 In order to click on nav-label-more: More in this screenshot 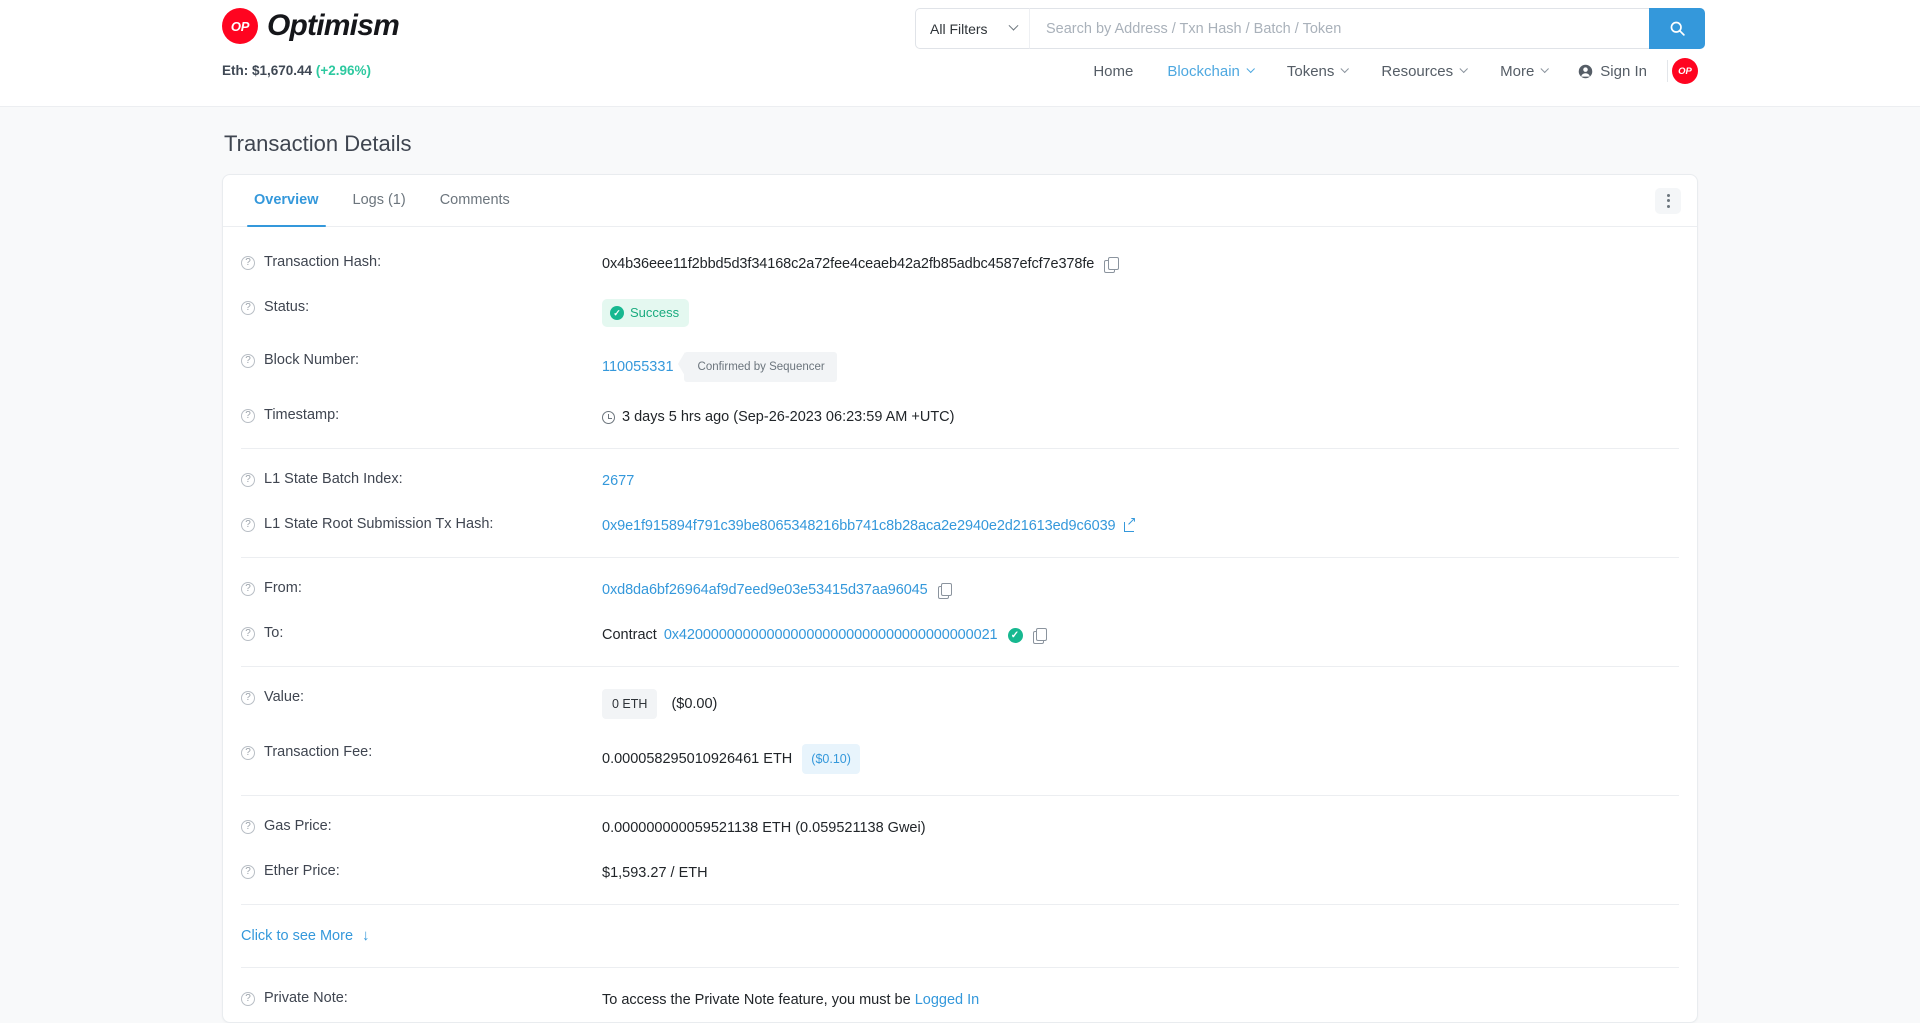, I will do `click(1517, 71)`.